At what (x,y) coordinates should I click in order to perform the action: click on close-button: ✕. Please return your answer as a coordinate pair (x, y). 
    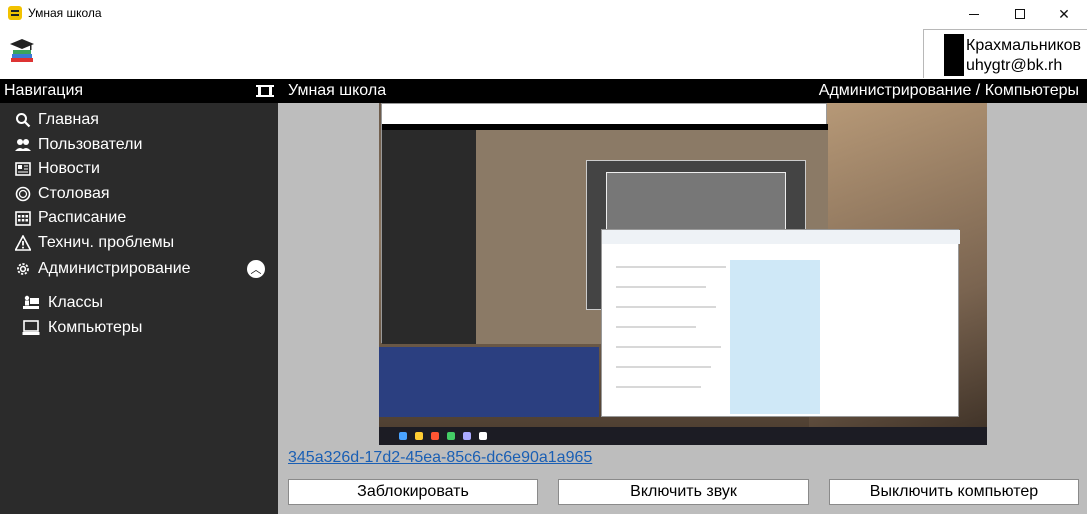
    Looking at the image, I should click on (1064, 14).